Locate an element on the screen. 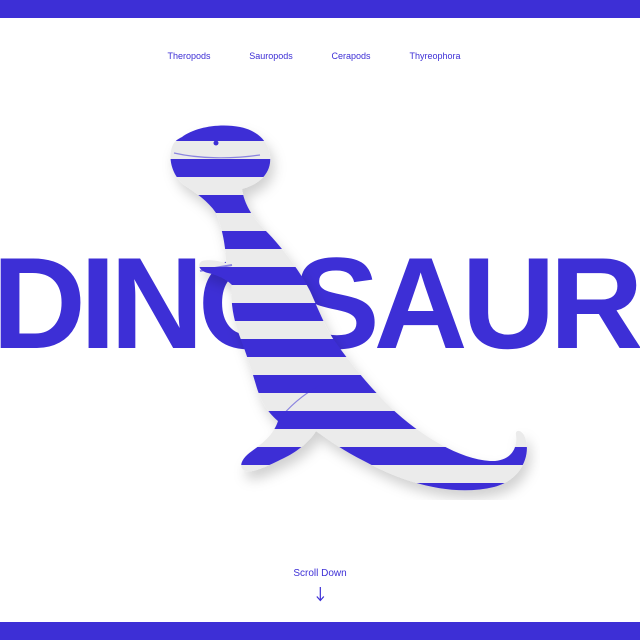 This screenshot has height=640, width=640. nav-item-thyreophora: Thyreophora is located at coordinates (434, 56).